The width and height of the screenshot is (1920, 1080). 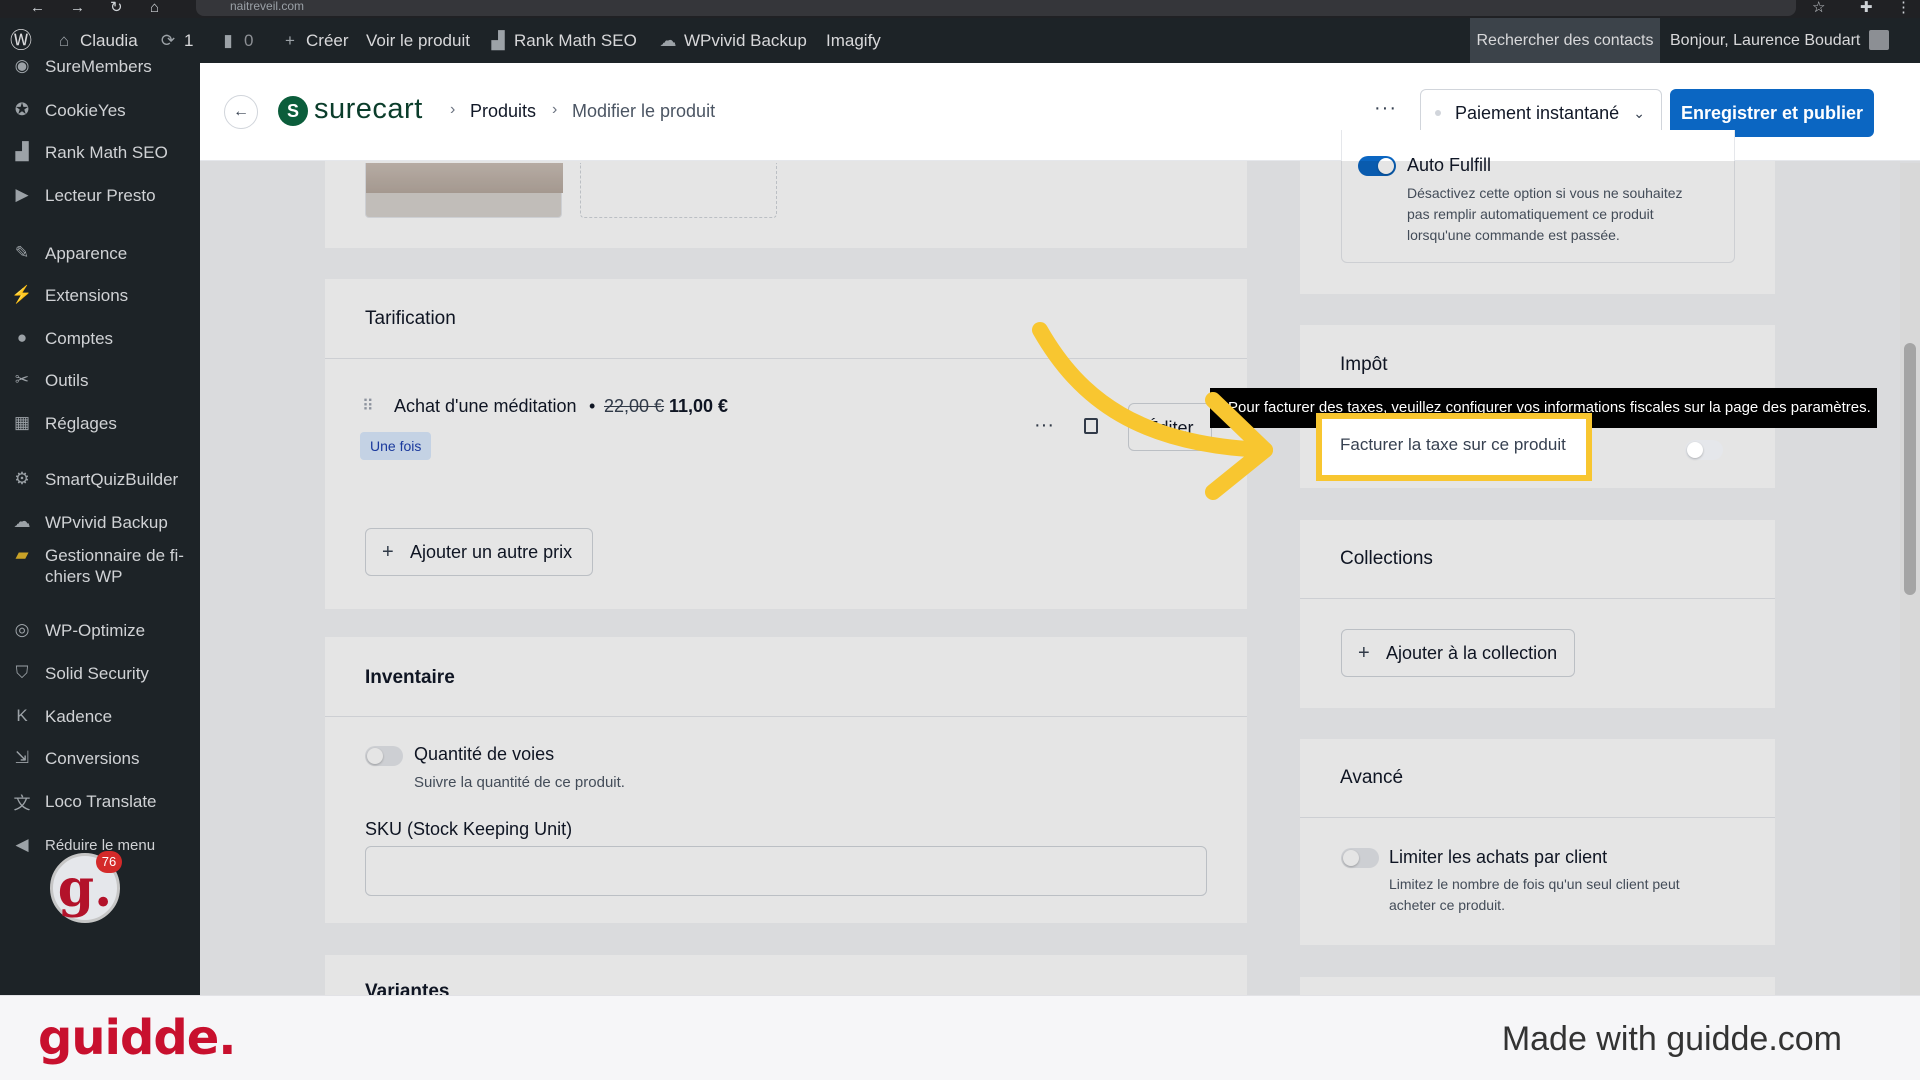 What do you see at coordinates (137, 1038) in the screenshot?
I see `guidde-logo: guidde.` at bounding box center [137, 1038].